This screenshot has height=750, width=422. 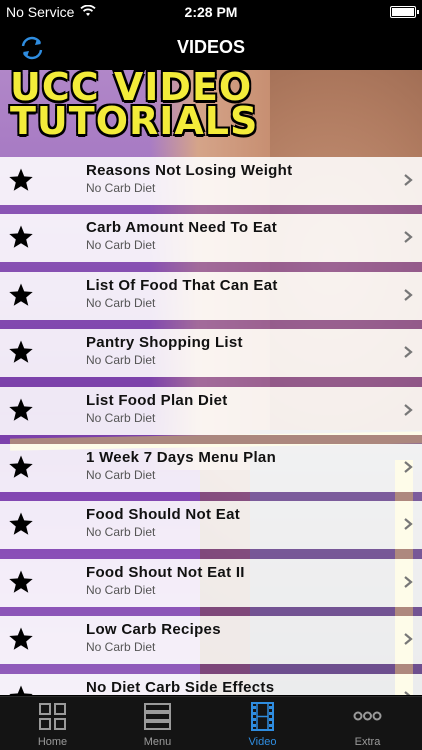 I want to click on tab-menu: Menu, so click(x=157, y=723).